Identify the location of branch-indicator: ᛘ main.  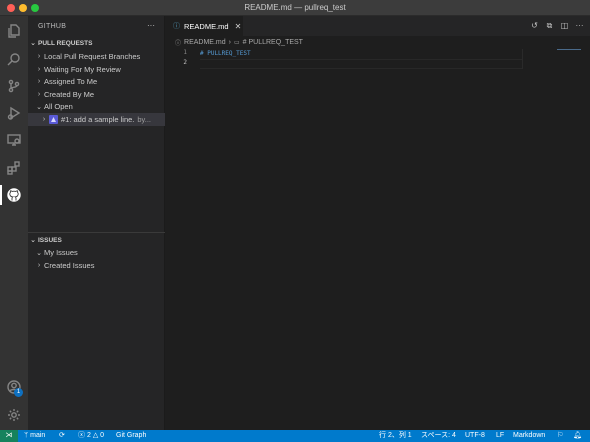
(34, 436).